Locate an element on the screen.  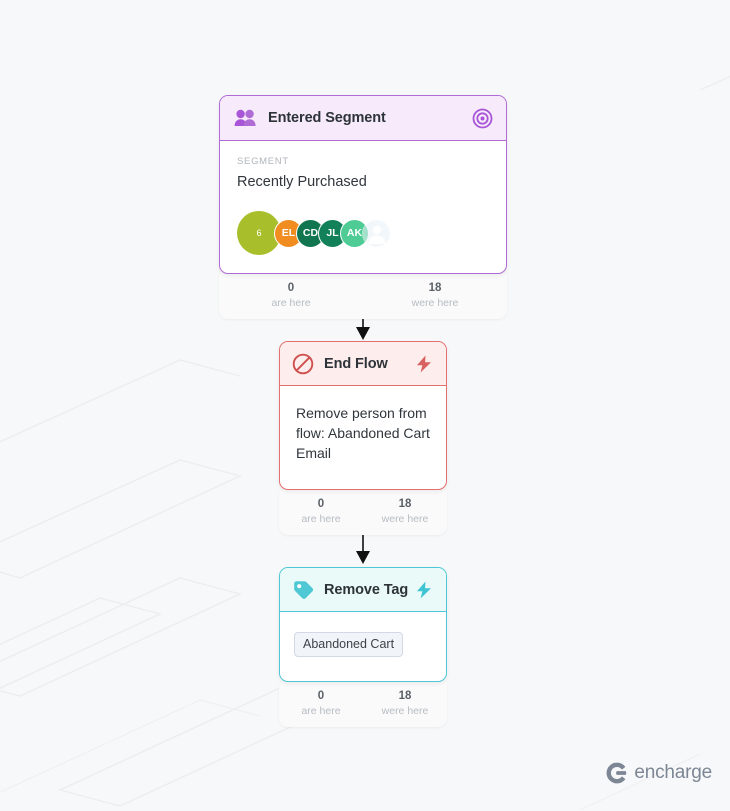
remove-tag-card: Remove Tag Abandoned Cart is located at coordinates (363, 624).